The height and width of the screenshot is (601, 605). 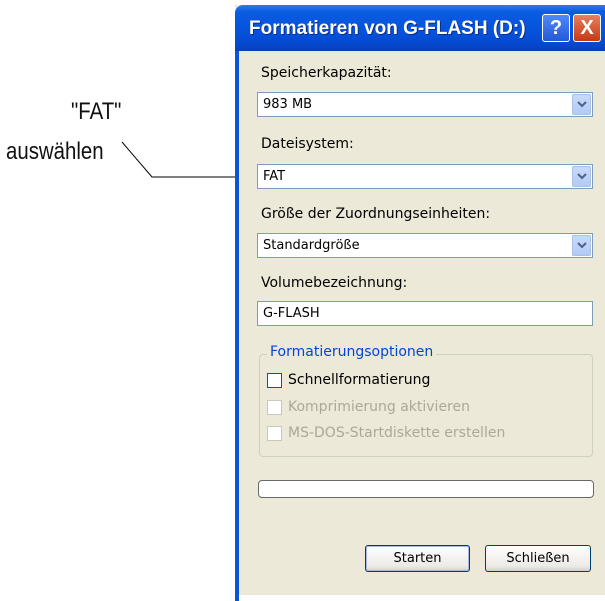 I want to click on allocation-value: Standardgröße, so click(x=311, y=245).